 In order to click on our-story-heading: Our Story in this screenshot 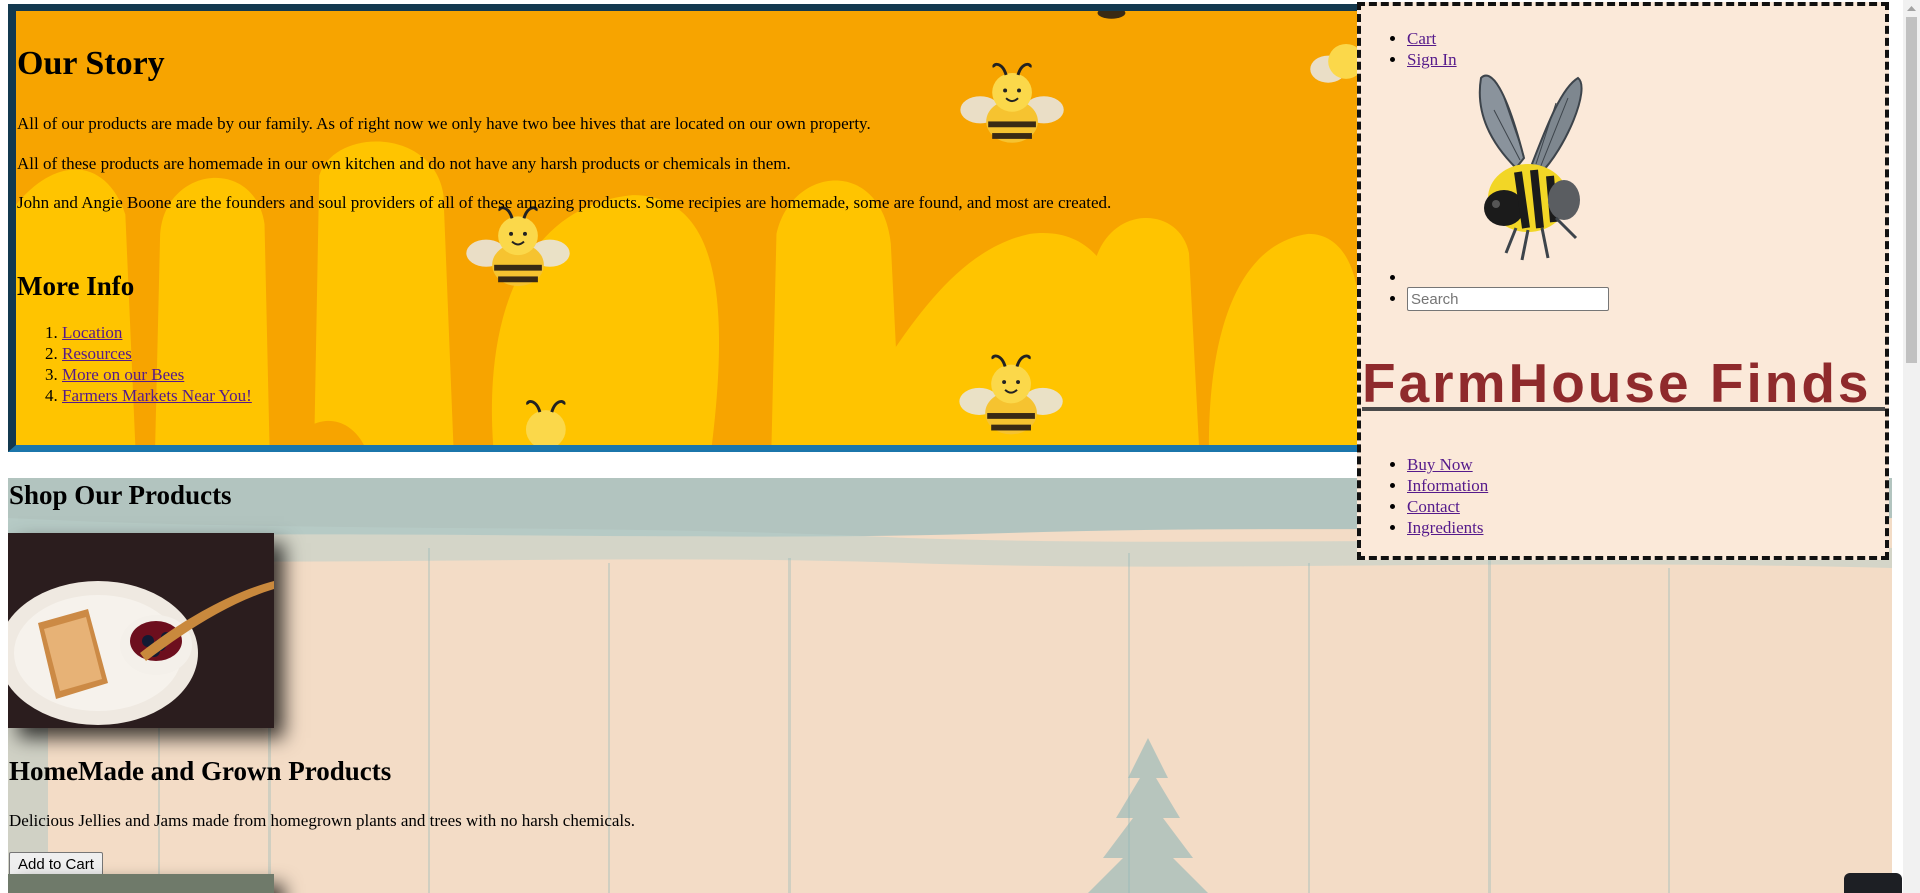, I will do `click(91, 63)`.